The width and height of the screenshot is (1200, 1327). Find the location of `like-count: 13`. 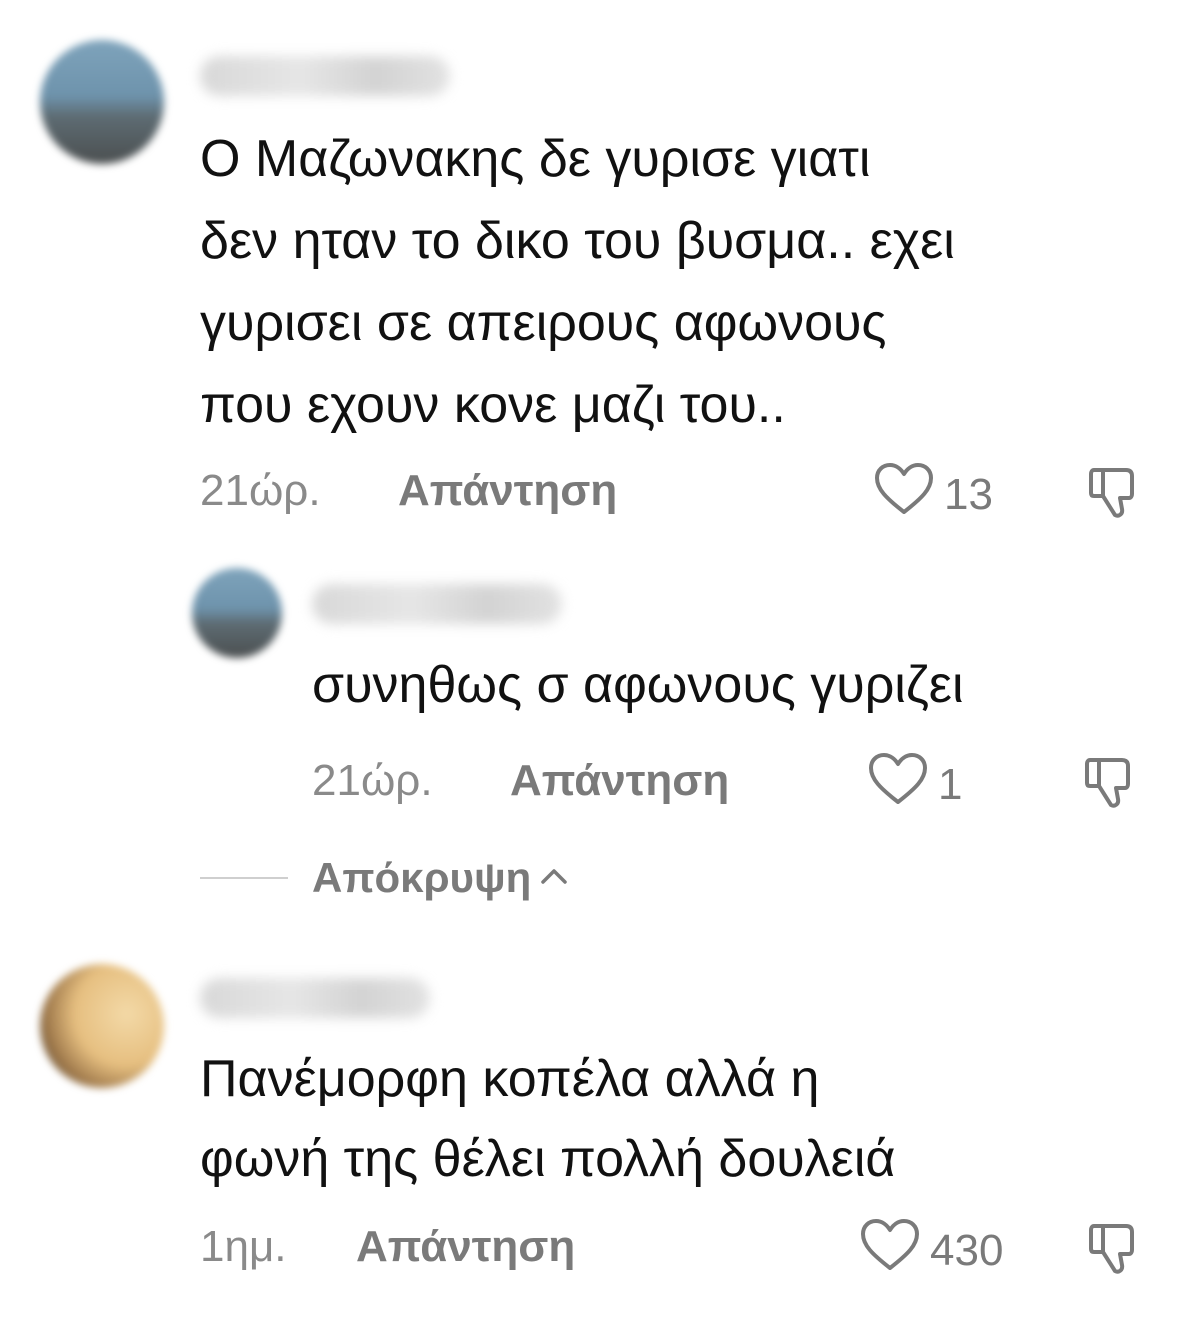

like-count: 13 is located at coordinates (968, 494).